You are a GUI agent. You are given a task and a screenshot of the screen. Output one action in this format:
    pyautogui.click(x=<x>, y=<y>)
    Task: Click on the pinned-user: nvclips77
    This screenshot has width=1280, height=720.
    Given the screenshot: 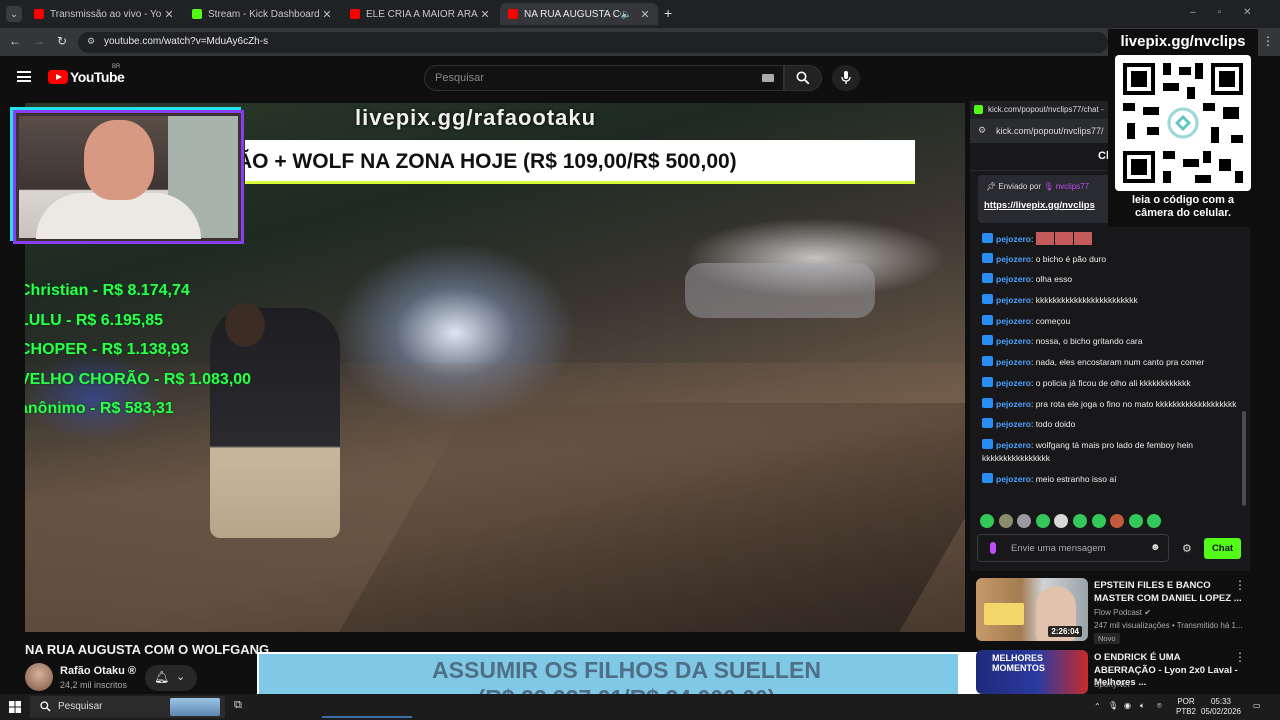 What is the action you would take?
    pyautogui.click(x=1072, y=186)
    